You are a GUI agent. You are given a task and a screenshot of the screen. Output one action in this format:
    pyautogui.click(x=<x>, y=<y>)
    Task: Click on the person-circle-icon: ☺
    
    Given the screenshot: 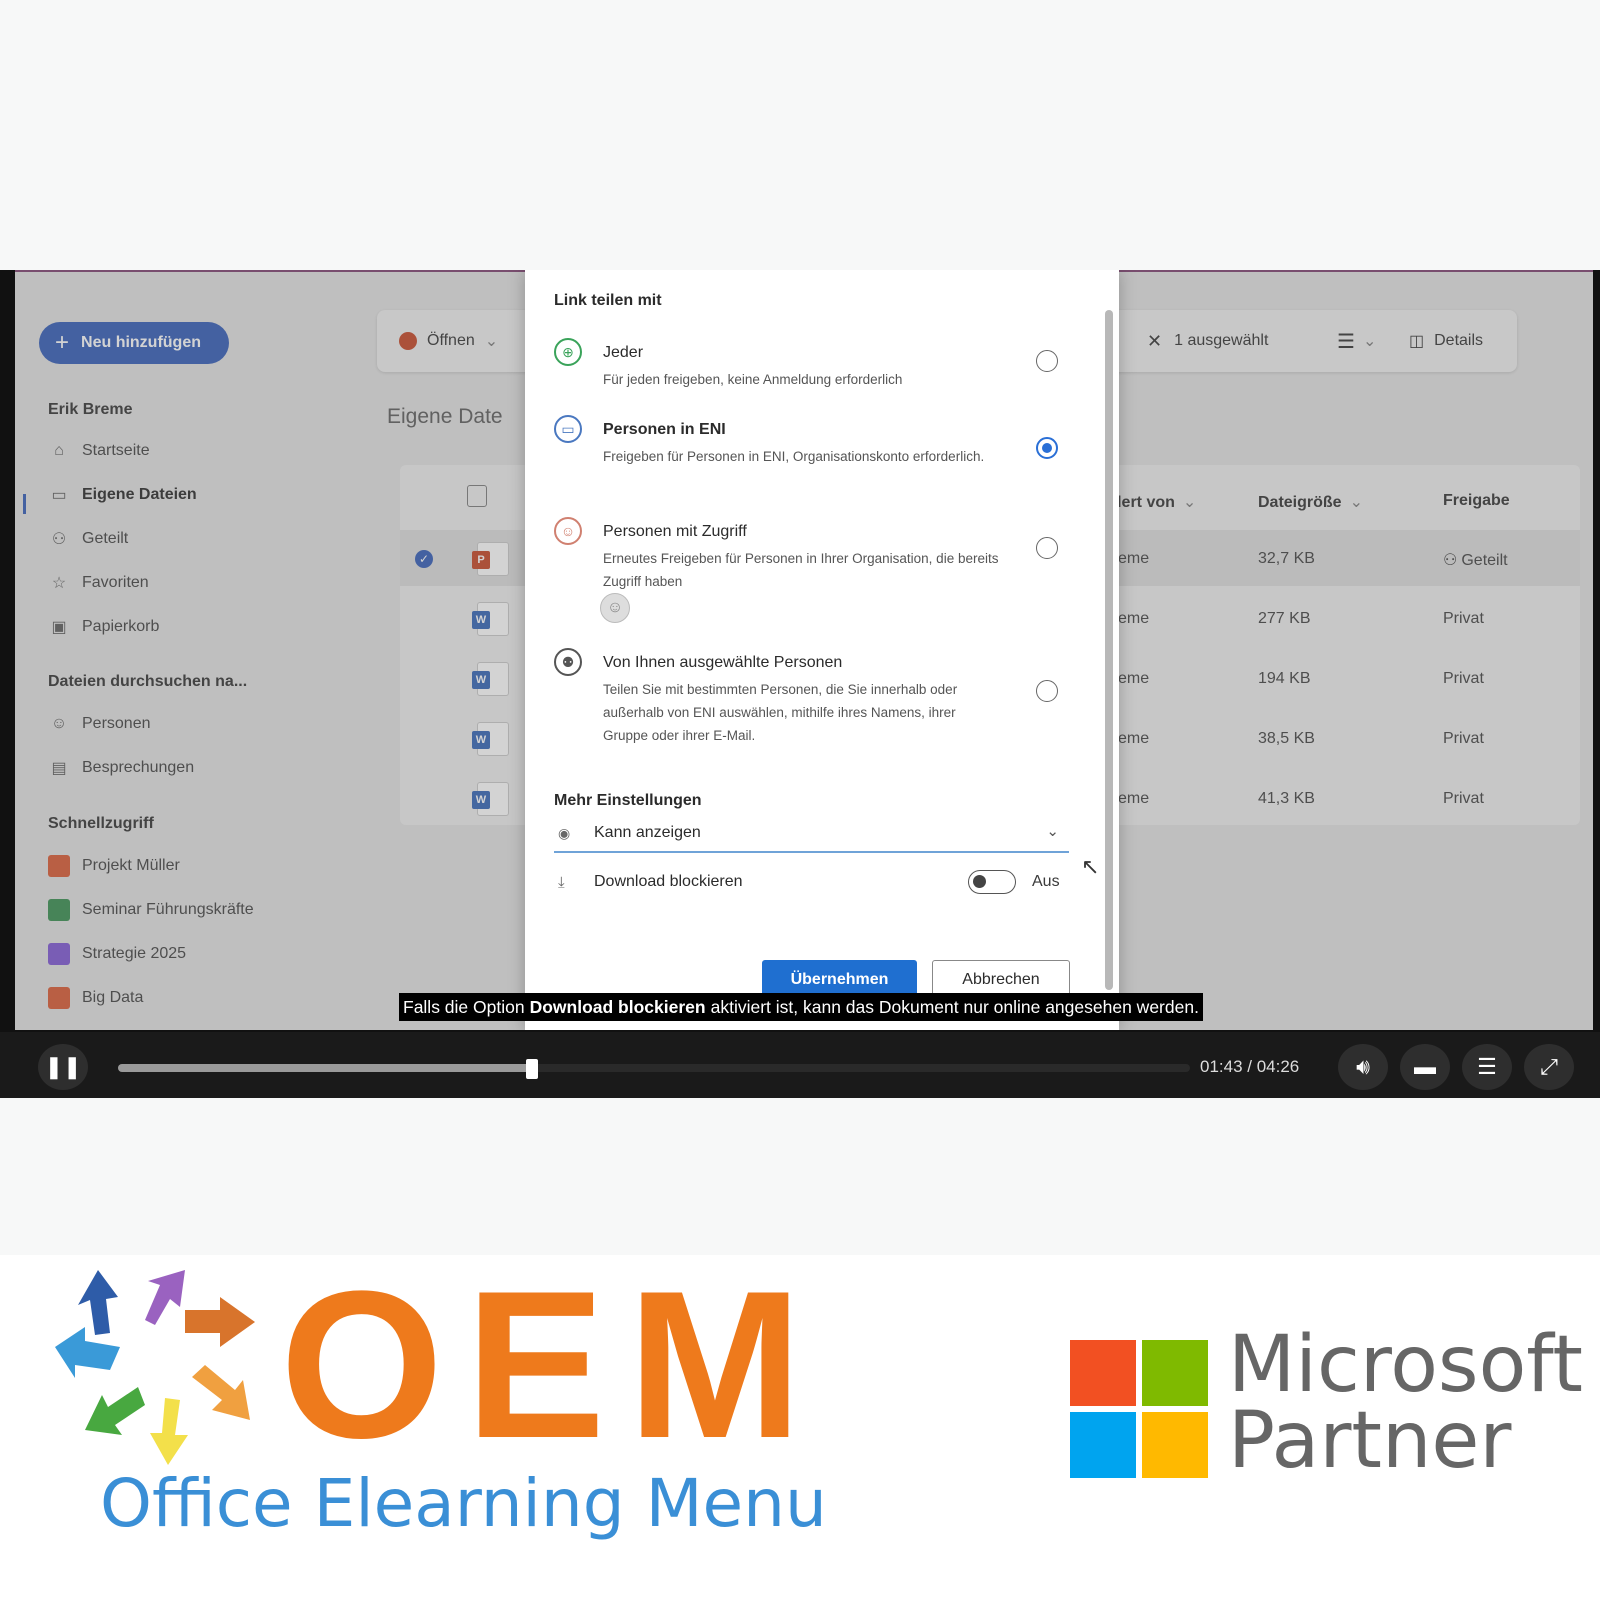 What is the action you would take?
    pyautogui.click(x=568, y=531)
    